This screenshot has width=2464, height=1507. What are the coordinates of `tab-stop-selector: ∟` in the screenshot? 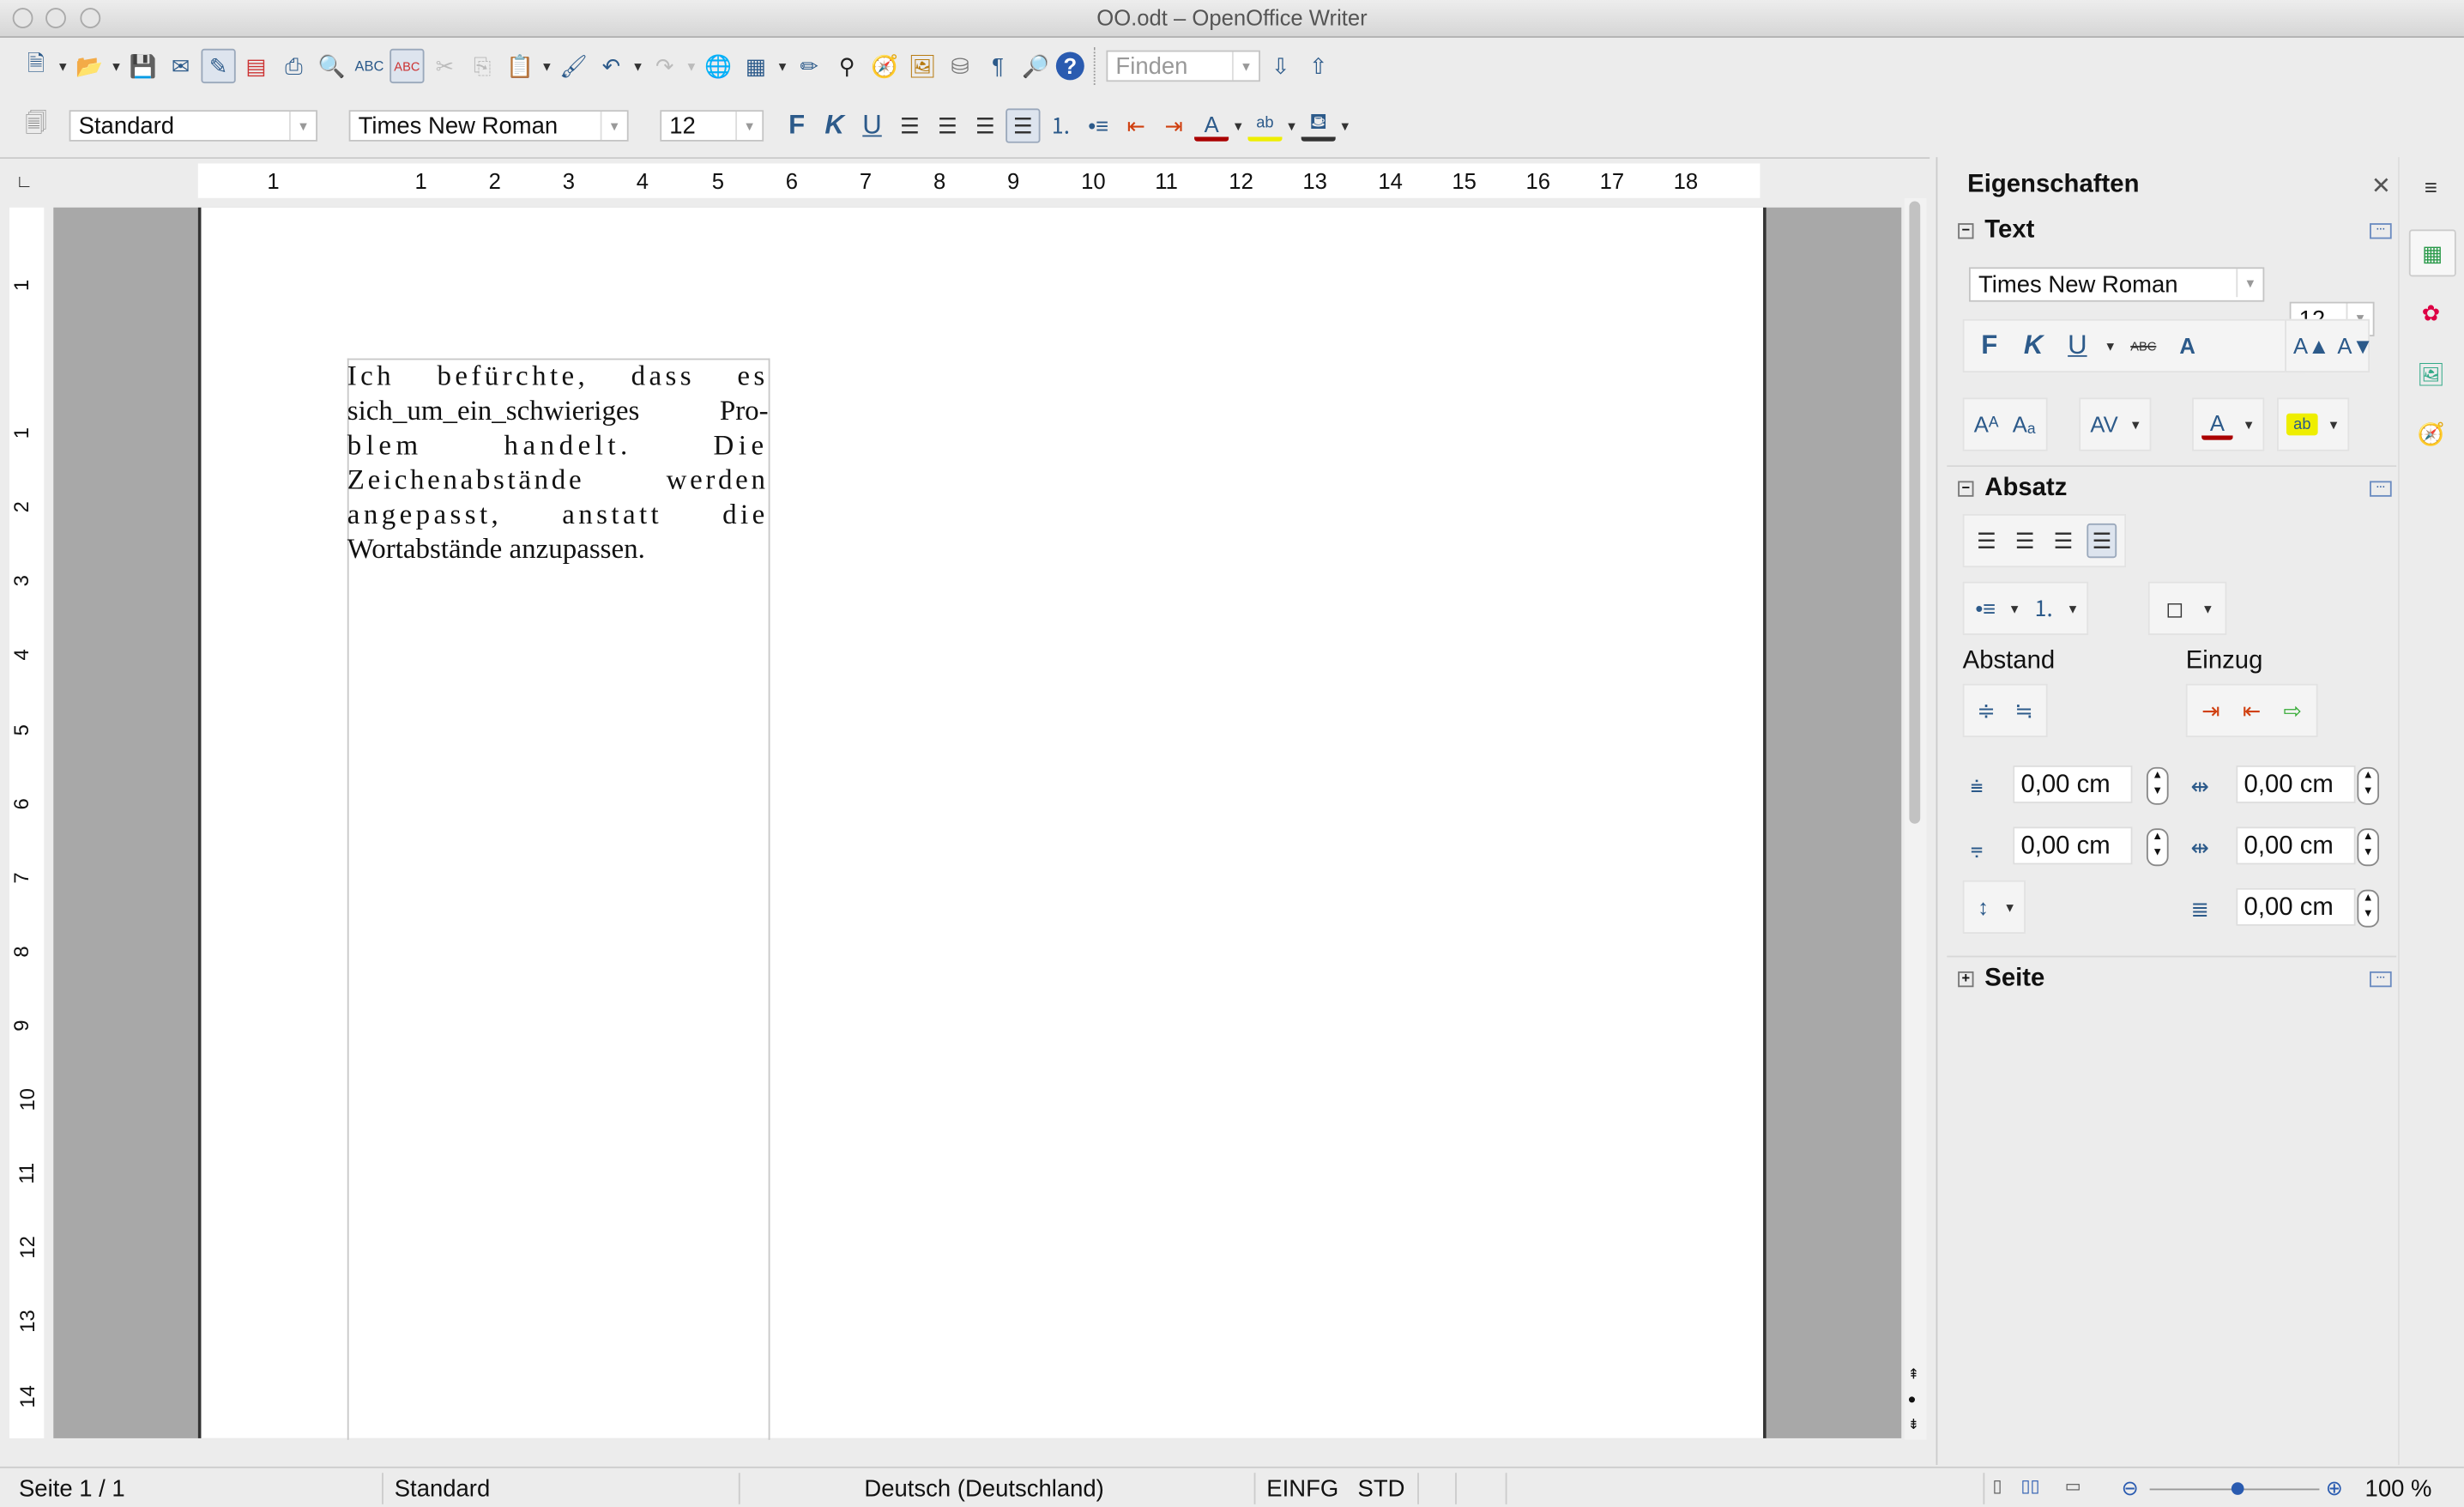 It's located at (24, 181).